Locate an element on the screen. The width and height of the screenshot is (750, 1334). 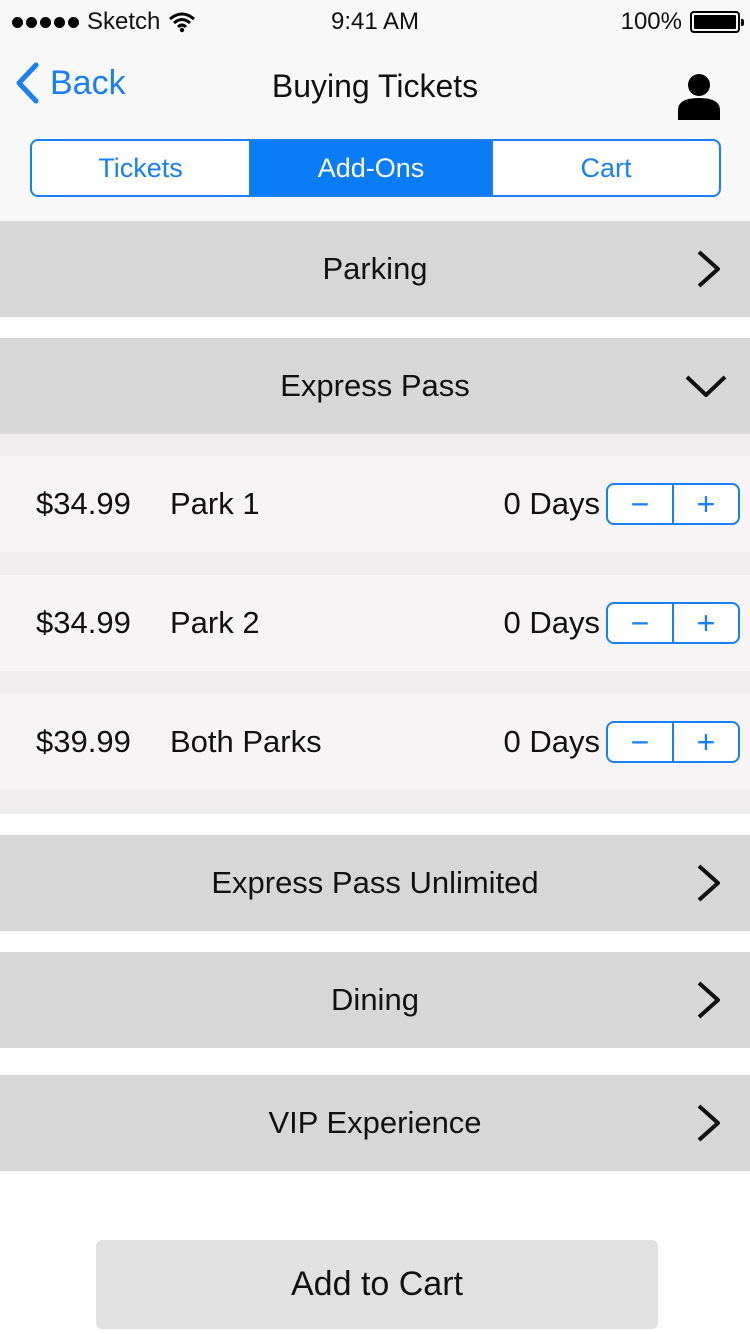
section-label: Express Pass is located at coordinates (375, 385).